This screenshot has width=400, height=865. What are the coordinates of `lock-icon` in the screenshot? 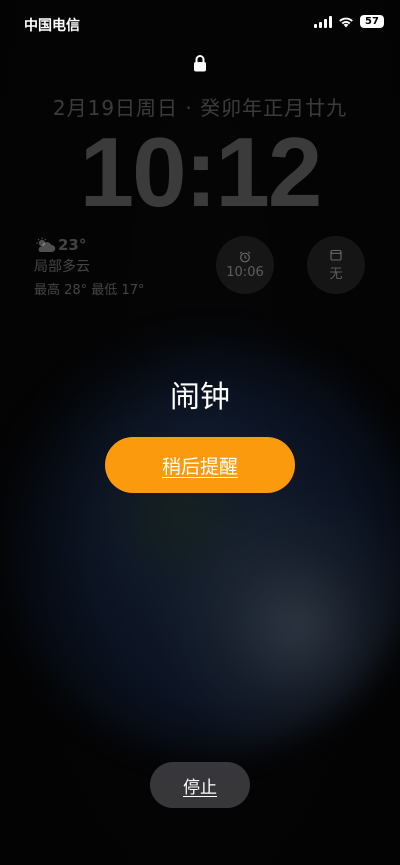 It's located at (200, 63).